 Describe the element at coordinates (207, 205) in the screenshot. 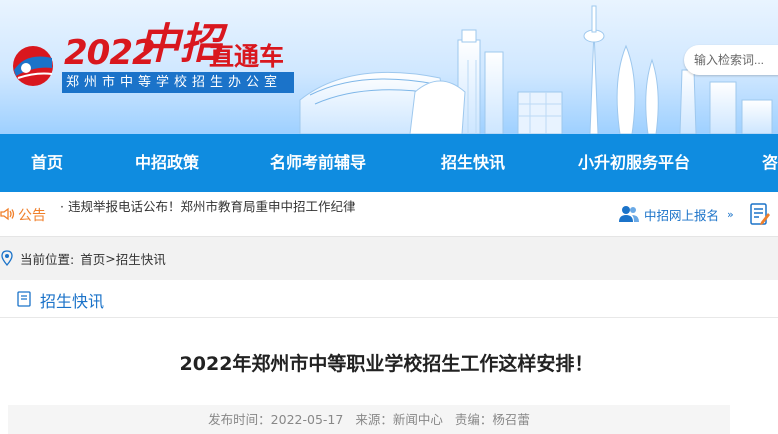

I see `notice-link: · 违规举报电话公布！郑州市教育局重申中招工作纪律` at that location.